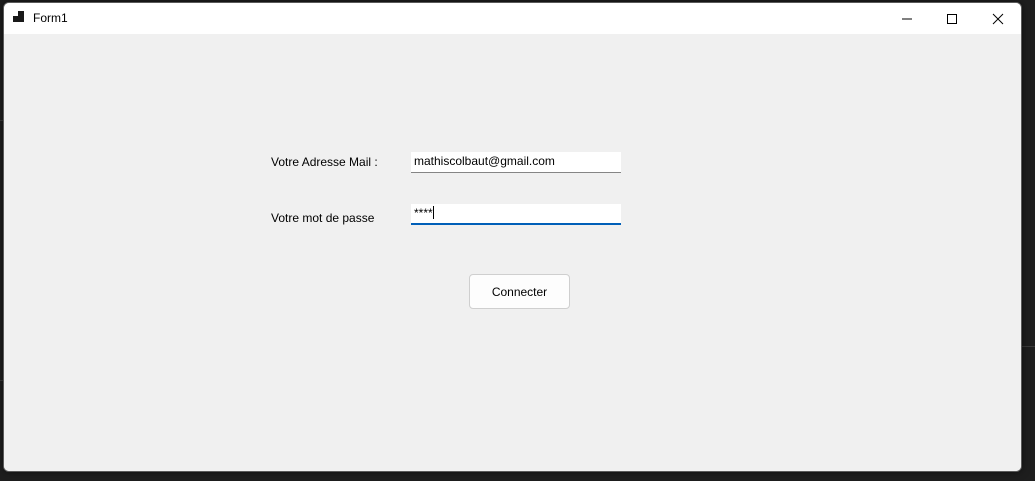  What do you see at coordinates (50, 18) in the screenshot?
I see `window-title: Form1` at bounding box center [50, 18].